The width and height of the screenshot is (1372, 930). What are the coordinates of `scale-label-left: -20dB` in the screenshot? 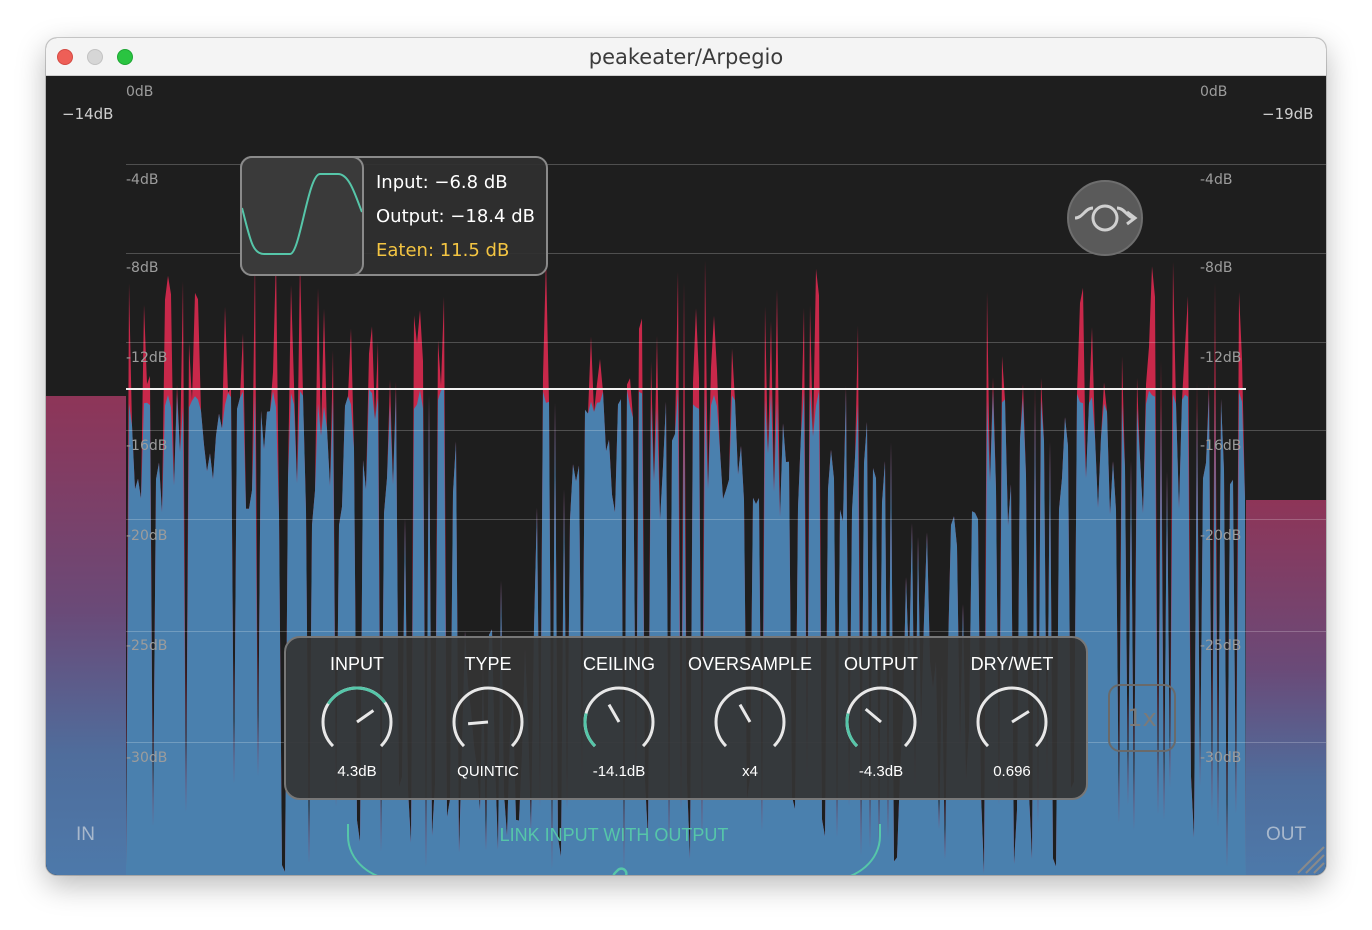 It's located at (147, 536).